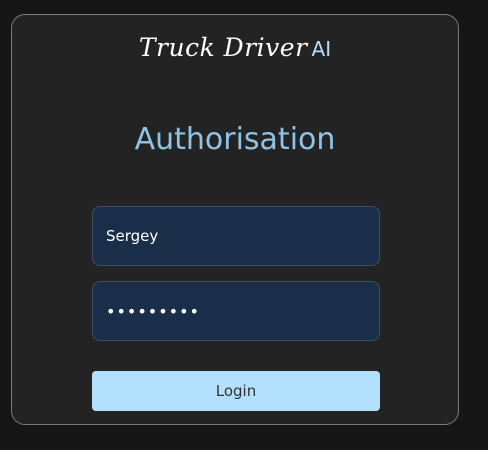 This screenshot has height=450, width=488. What do you see at coordinates (223, 47) in the screenshot?
I see `brand-name: Truck Driver` at bounding box center [223, 47].